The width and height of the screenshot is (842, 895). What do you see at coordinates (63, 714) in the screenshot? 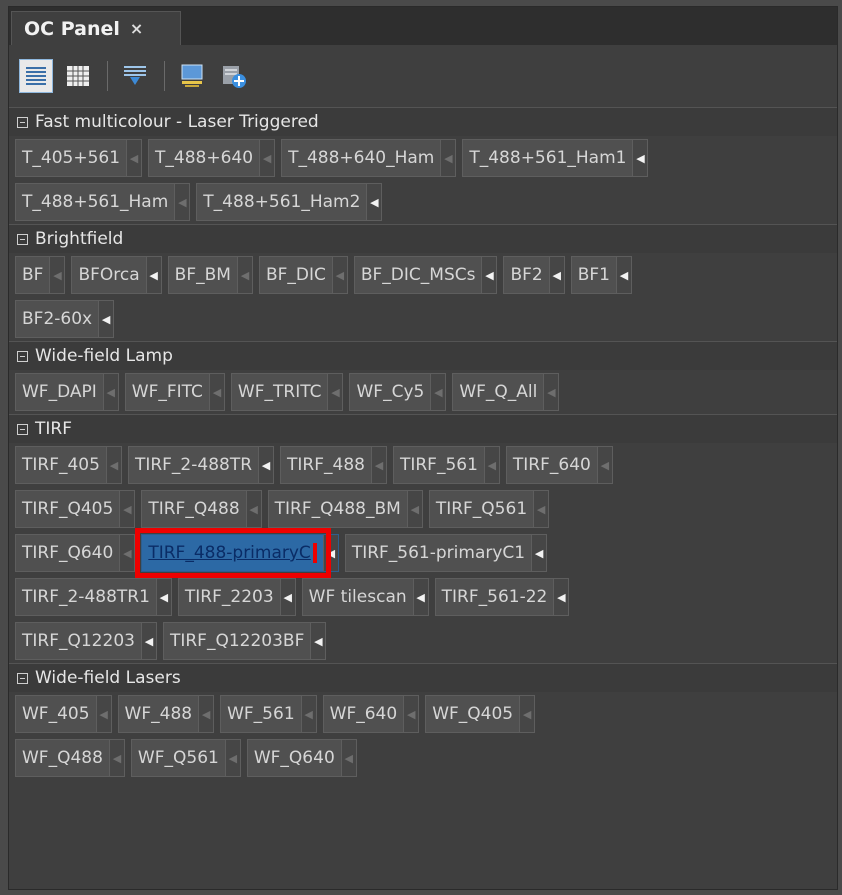
I see `config-button-wf-405: WF_405 ◀` at bounding box center [63, 714].